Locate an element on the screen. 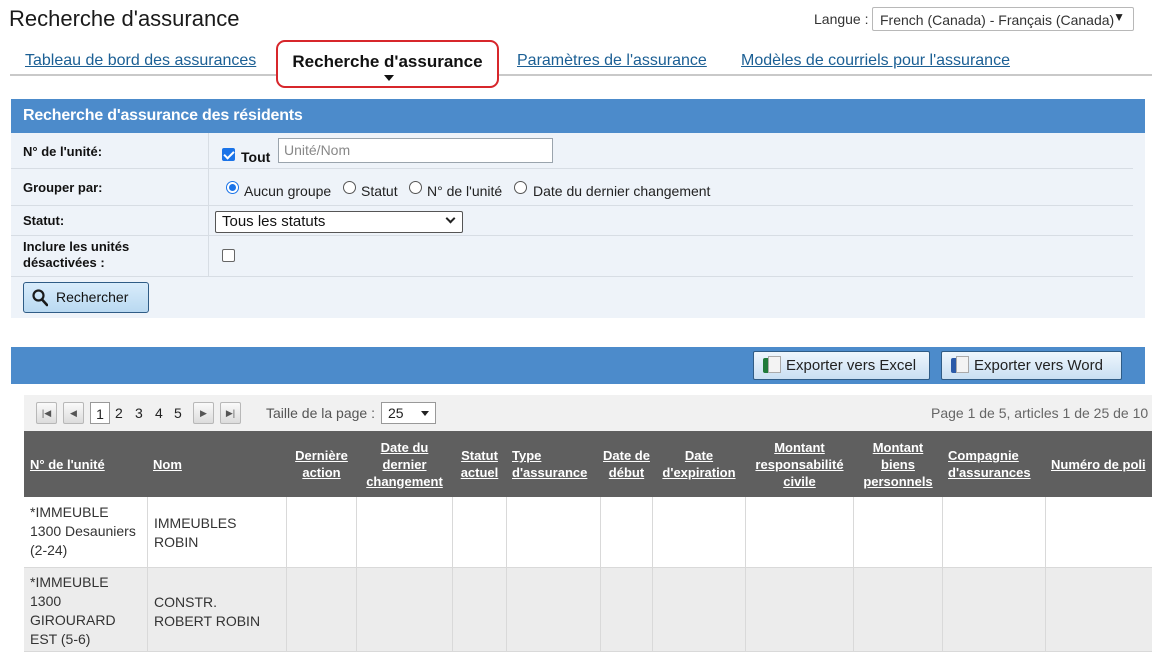  export-excel-button: Exporter vers Excel is located at coordinates (841, 365).